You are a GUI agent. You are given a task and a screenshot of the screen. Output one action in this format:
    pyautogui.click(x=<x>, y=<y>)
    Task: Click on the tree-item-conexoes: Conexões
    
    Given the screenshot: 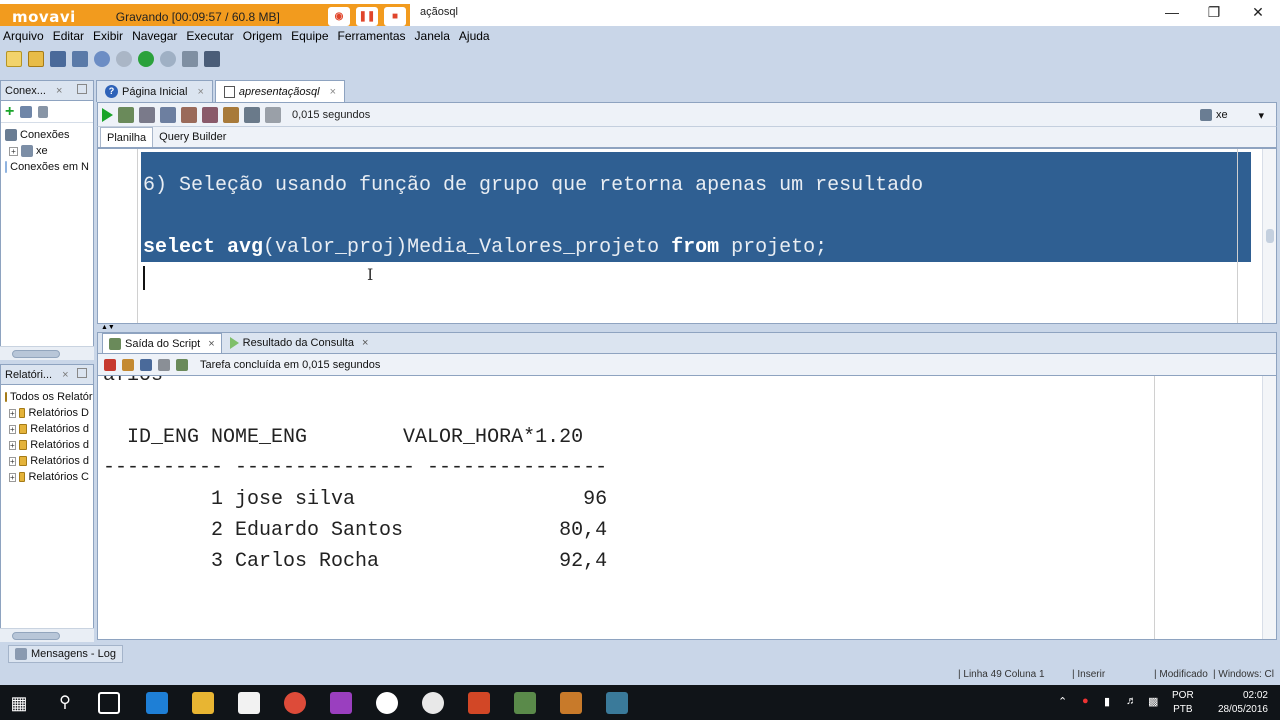 What is the action you would take?
    pyautogui.click(x=47, y=135)
    